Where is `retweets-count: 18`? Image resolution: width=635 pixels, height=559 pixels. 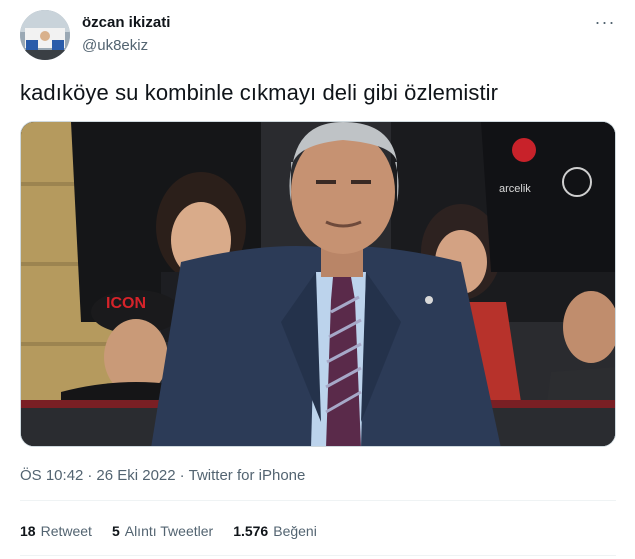 retweets-count: 18 is located at coordinates (28, 531).